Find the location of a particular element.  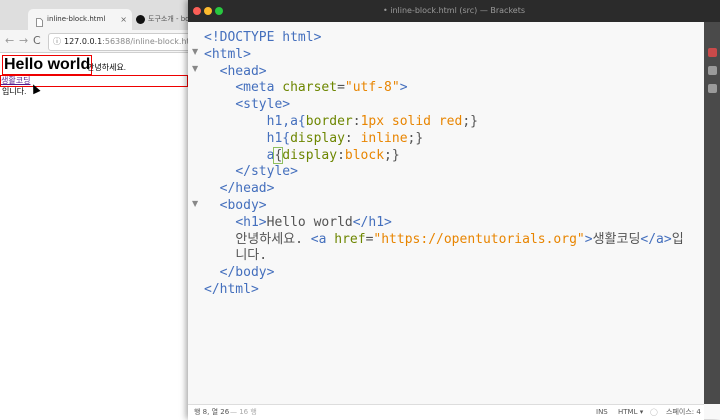

code-line: <h1>Hello world</h1> is located at coordinates (444, 223).